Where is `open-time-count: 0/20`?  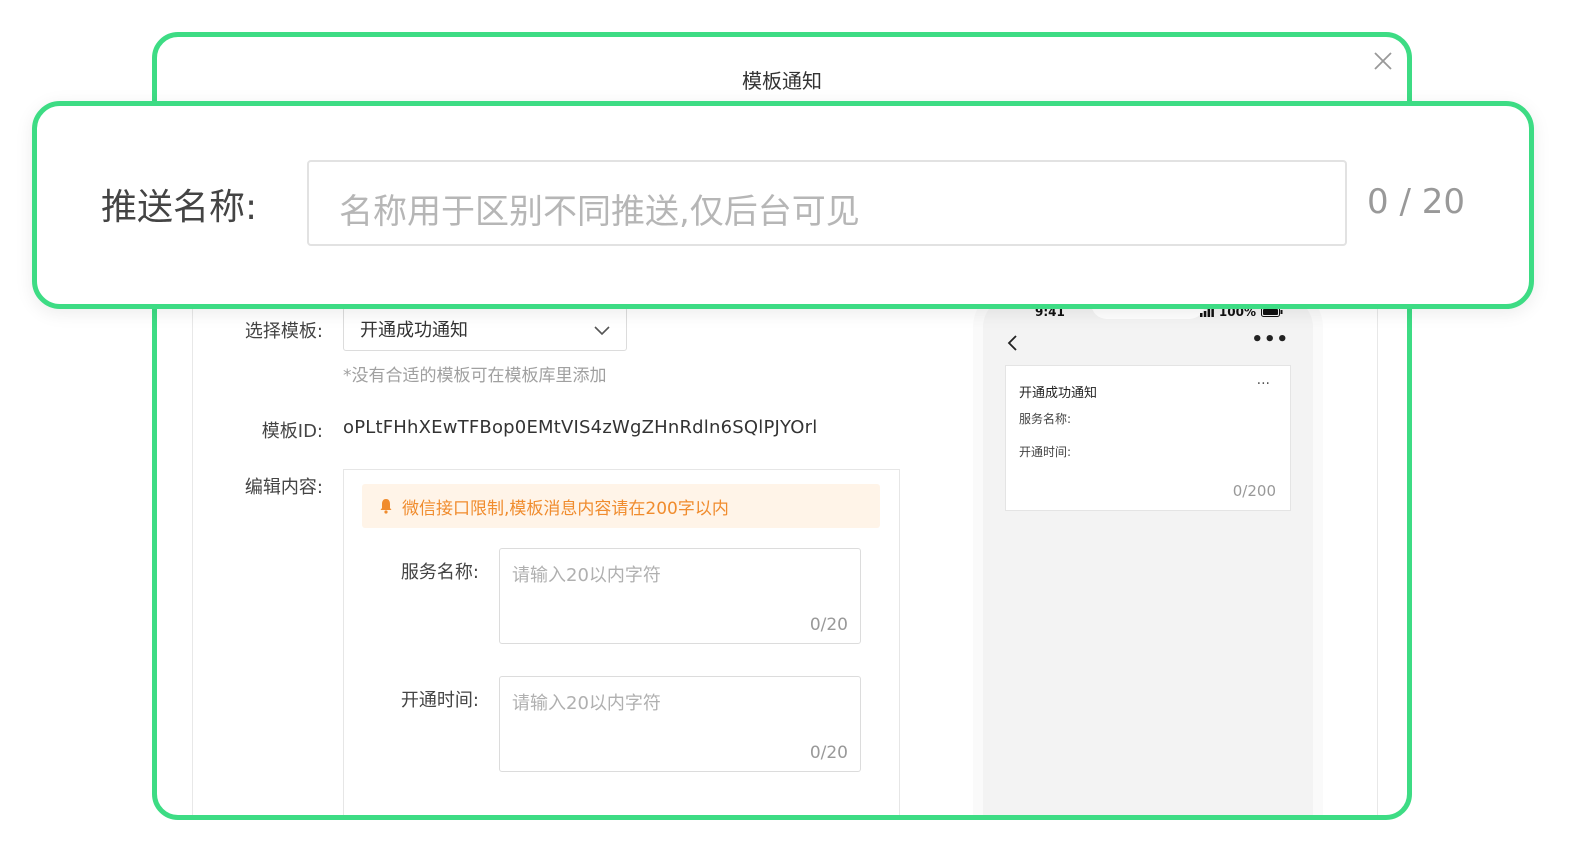
open-time-count: 0/20 is located at coordinates (828, 753).